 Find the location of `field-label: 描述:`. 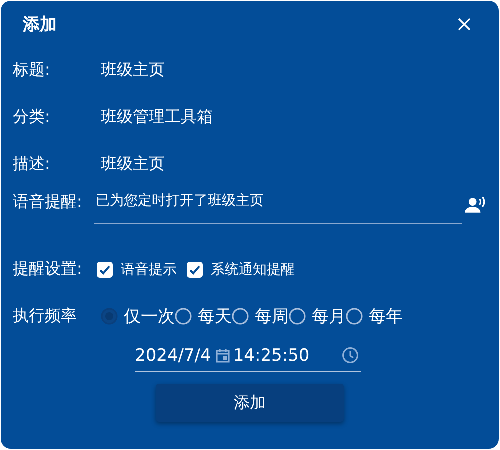

field-label: 描述: is located at coordinates (32, 164).